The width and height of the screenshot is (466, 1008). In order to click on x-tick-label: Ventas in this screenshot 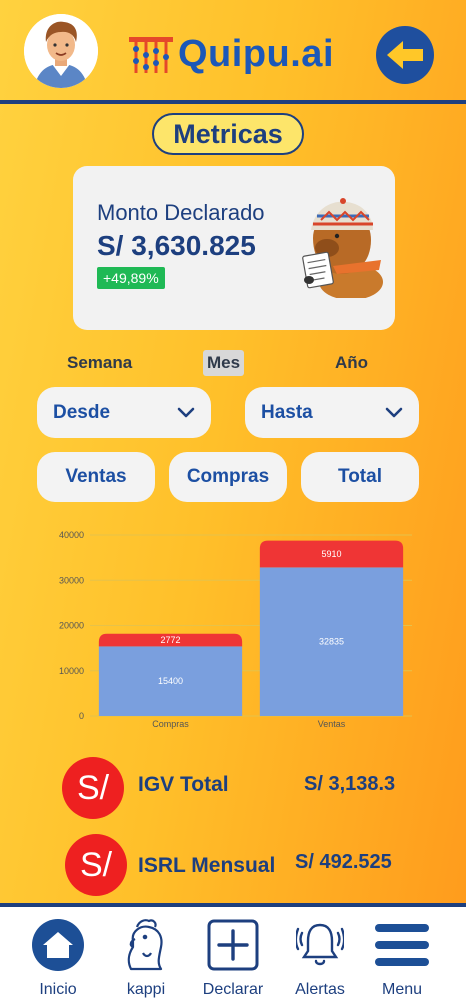, I will do `click(332, 724)`.